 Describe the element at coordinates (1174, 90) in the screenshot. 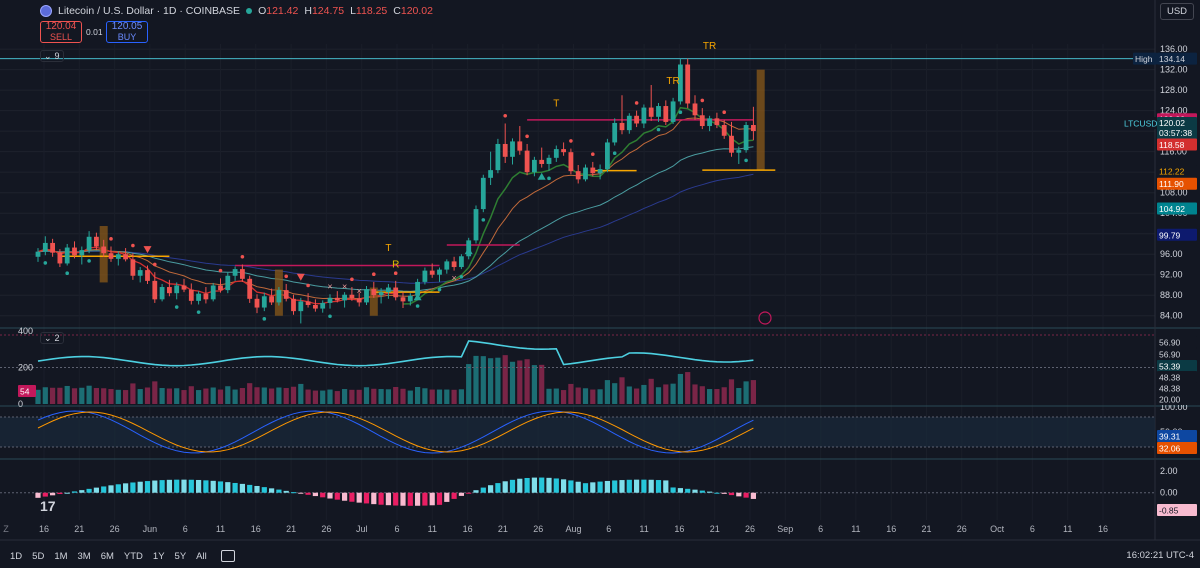

I see `price-tick-2: 128.00` at that location.